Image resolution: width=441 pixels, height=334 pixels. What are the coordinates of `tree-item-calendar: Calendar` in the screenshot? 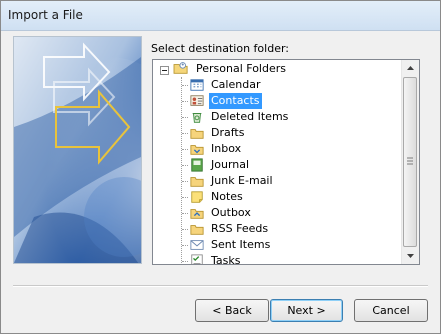 It's located at (273, 85).